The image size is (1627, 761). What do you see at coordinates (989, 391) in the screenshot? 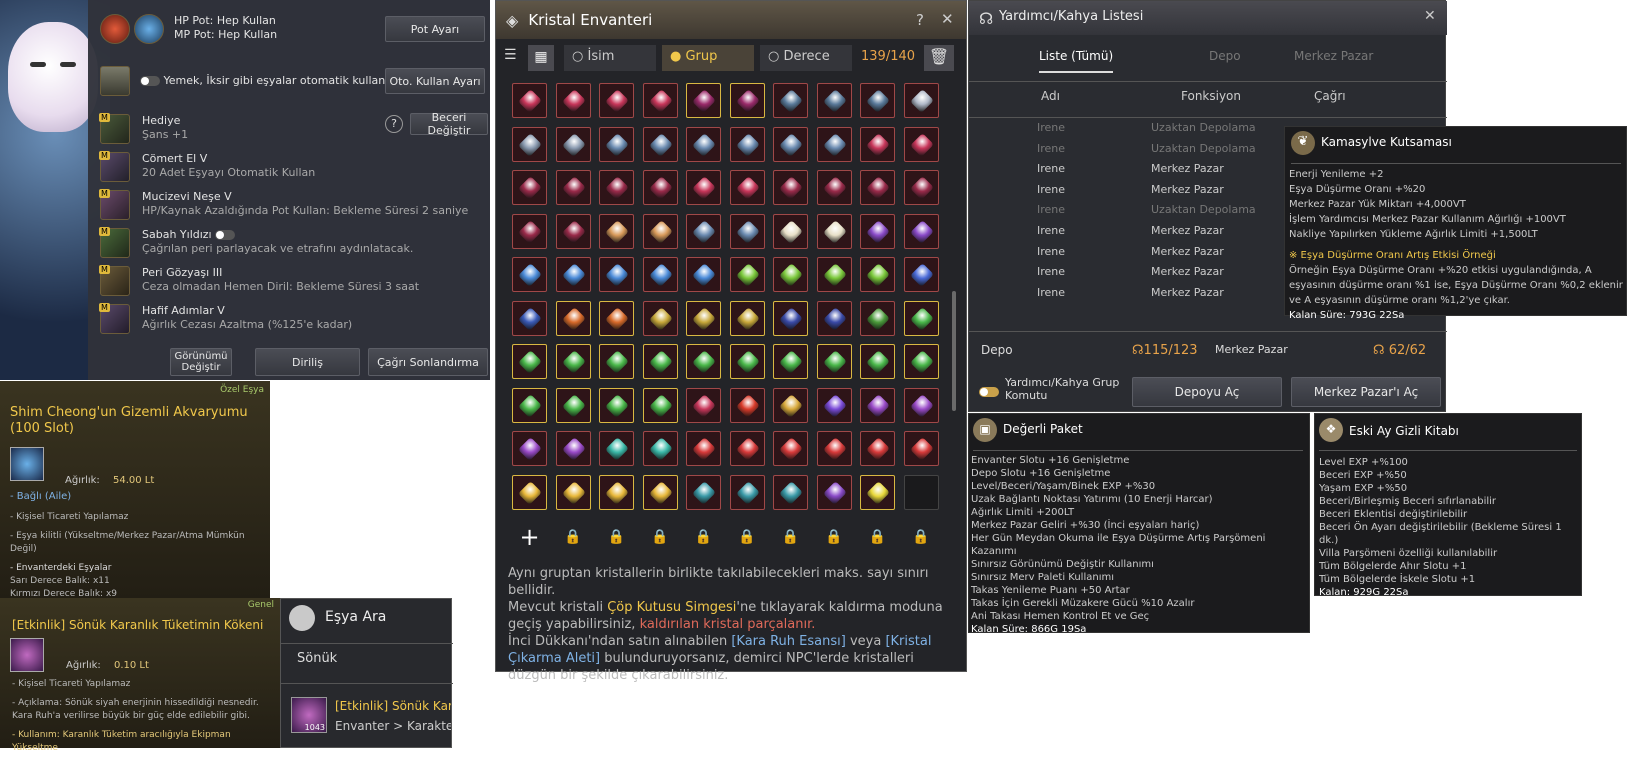
I see `group-cmd-toggle` at bounding box center [989, 391].